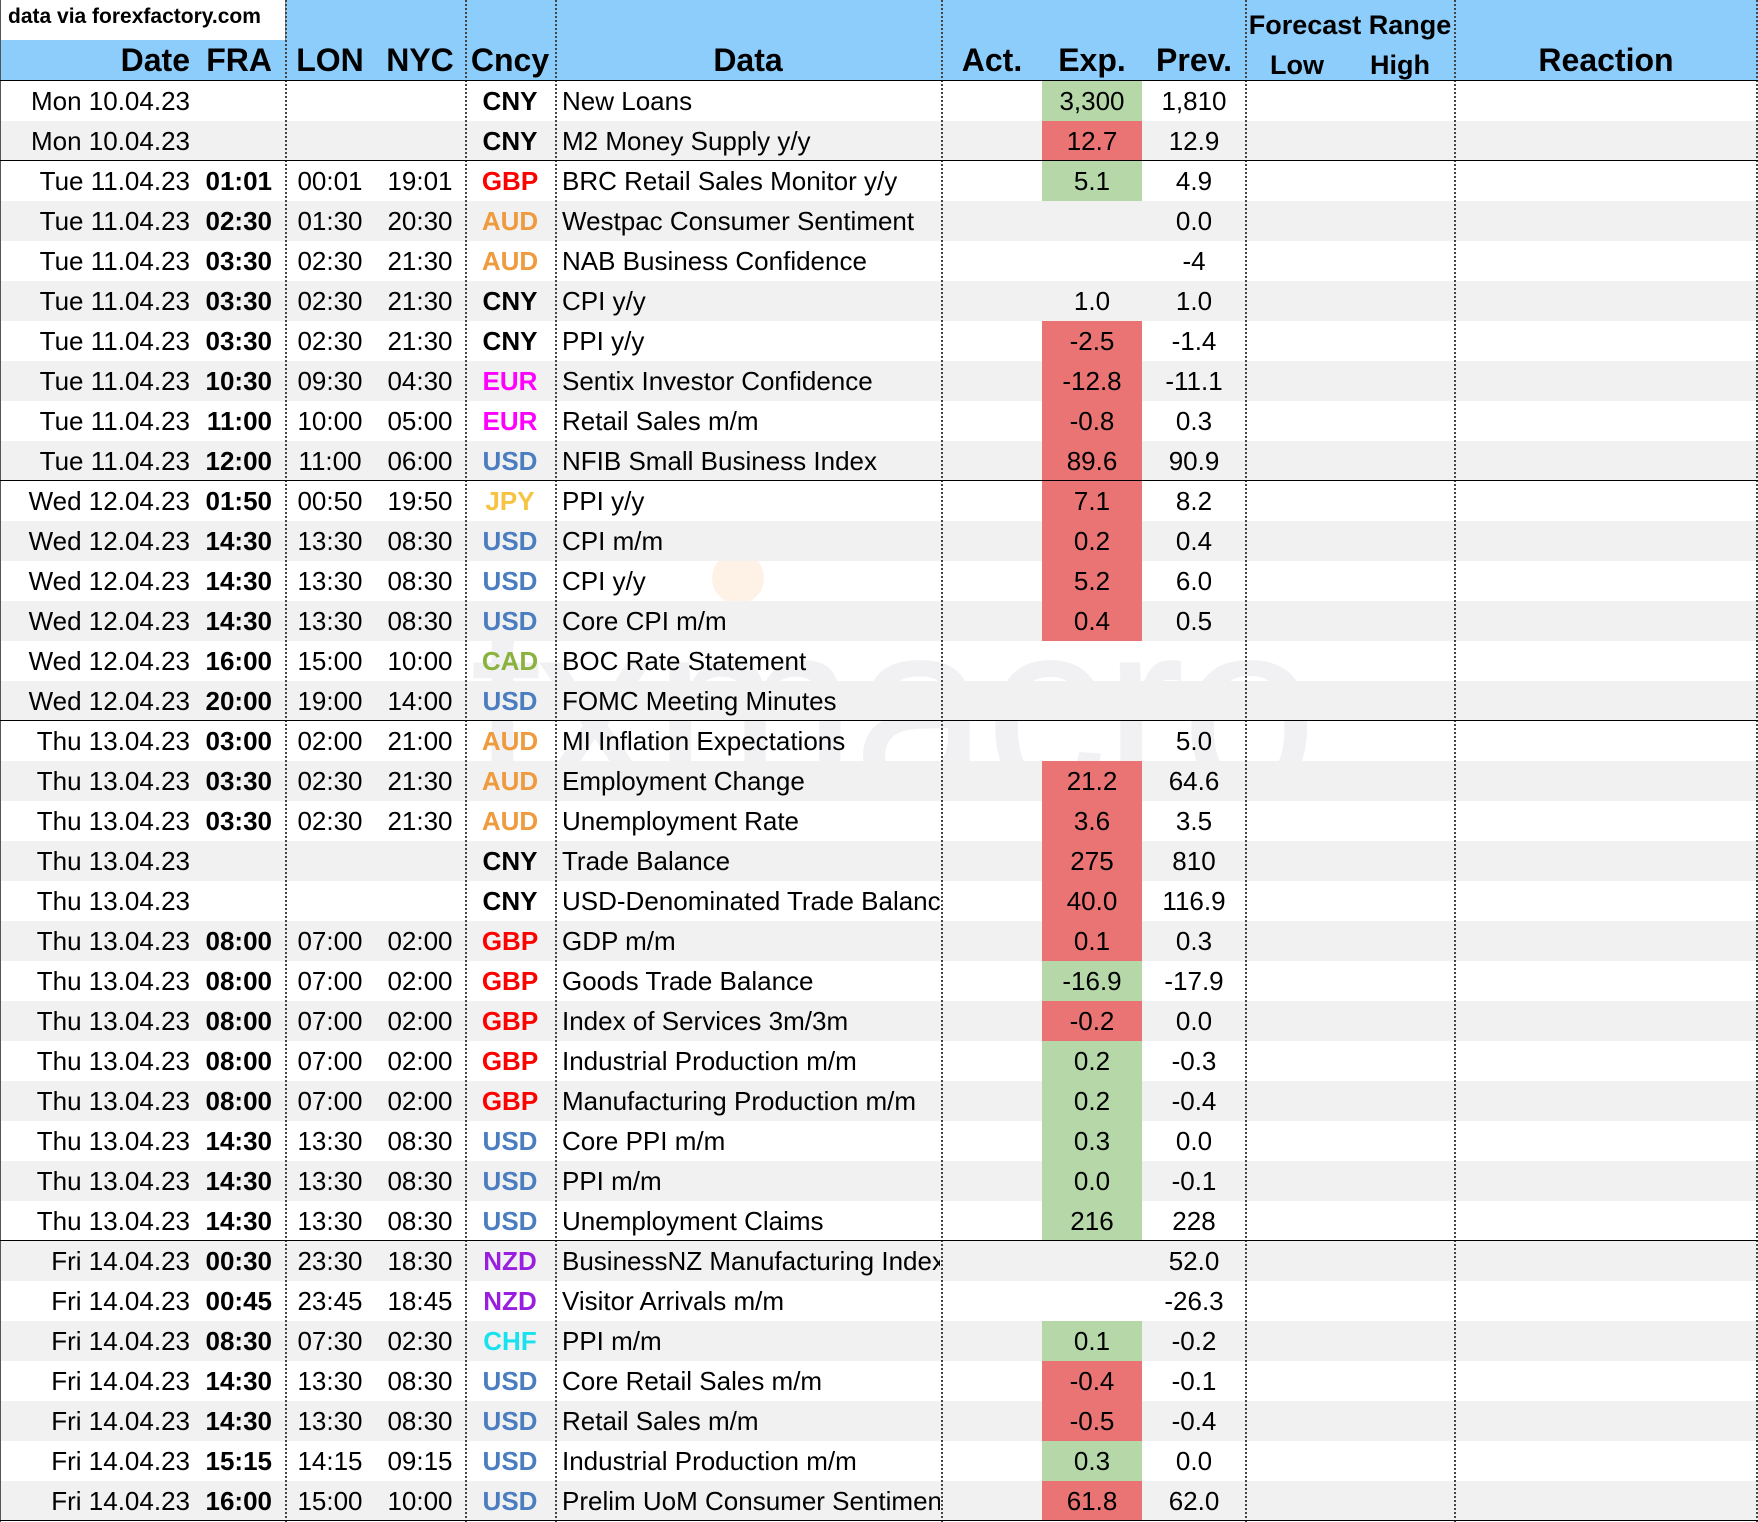 The image size is (1758, 1522). What do you see at coordinates (751, 1501) in the screenshot?
I see `event-name-cell: Prelim UoM Consumer Sentiment` at bounding box center [751, 1501].